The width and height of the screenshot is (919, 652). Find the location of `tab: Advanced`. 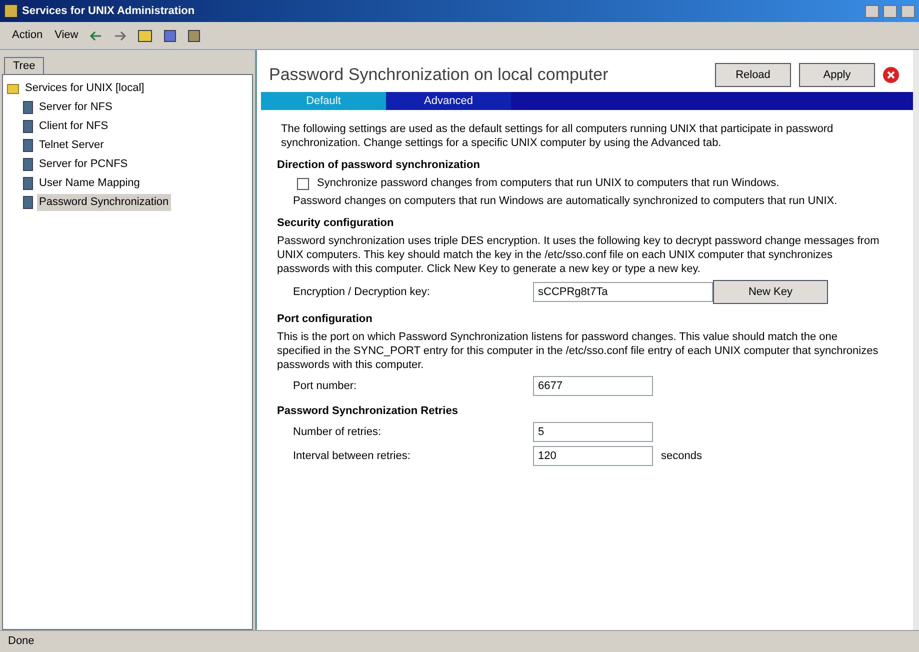

tab: Advanced is located at coordinates (448, 101).